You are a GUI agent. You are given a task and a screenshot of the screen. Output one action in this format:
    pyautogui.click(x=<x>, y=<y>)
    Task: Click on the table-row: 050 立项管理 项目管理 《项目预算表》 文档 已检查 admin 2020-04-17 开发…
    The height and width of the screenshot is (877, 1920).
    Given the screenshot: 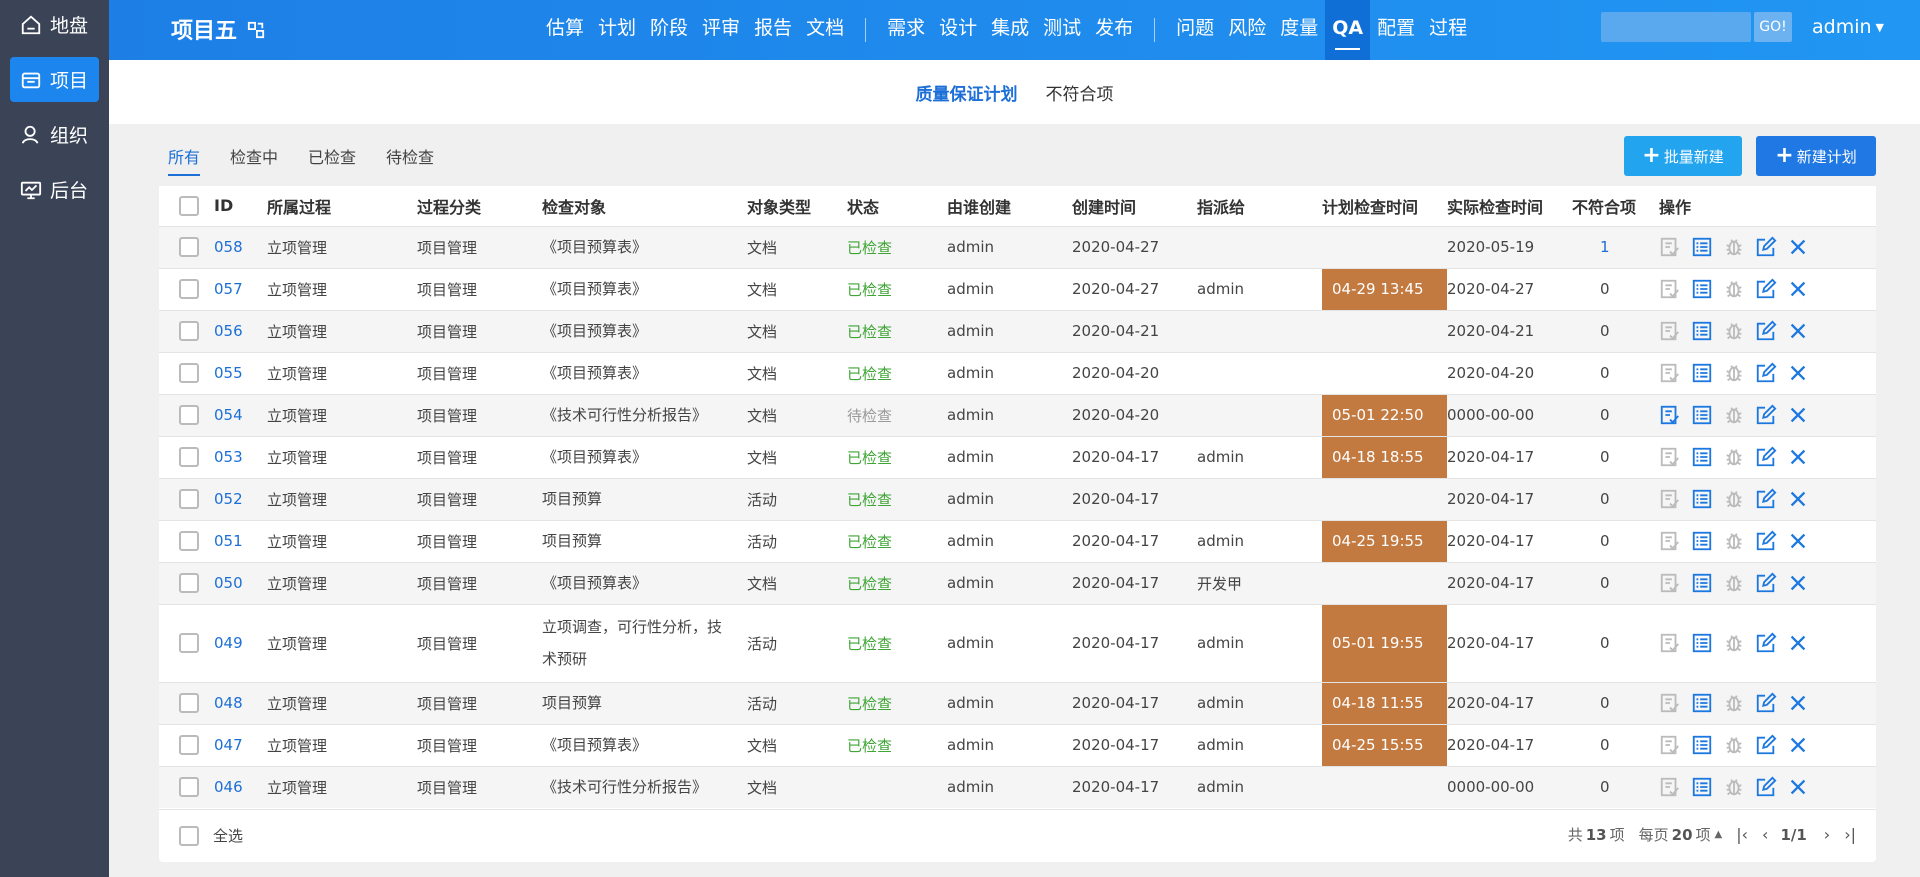 What is the action you would take?
    pyautogui.click(x=1017, y=582)
    